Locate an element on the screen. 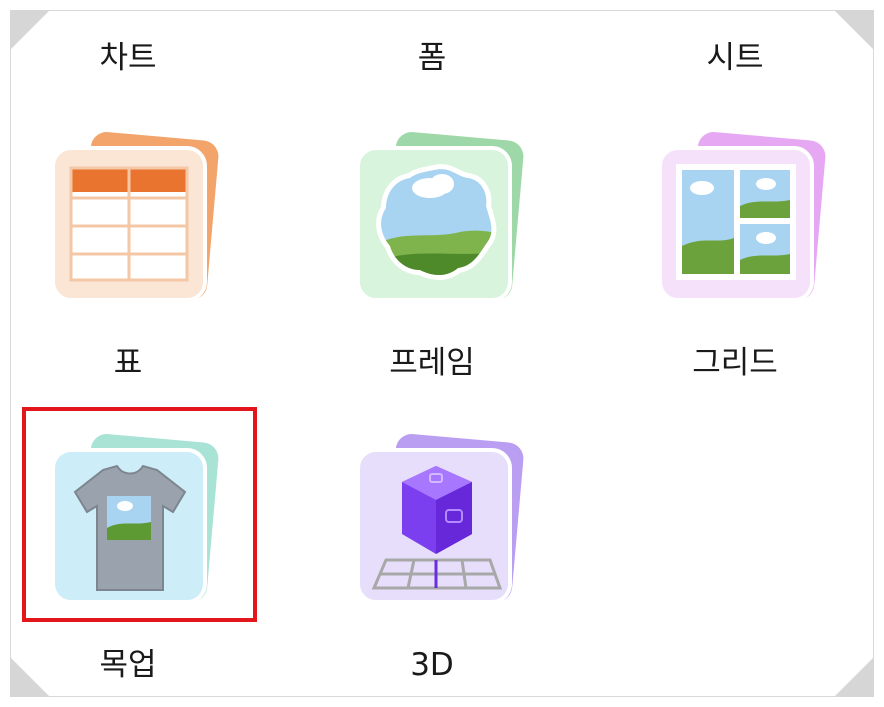 The width and height of the screenshot is (884, 707). item-label-form: 폼 is located at coordinates (432, 58).